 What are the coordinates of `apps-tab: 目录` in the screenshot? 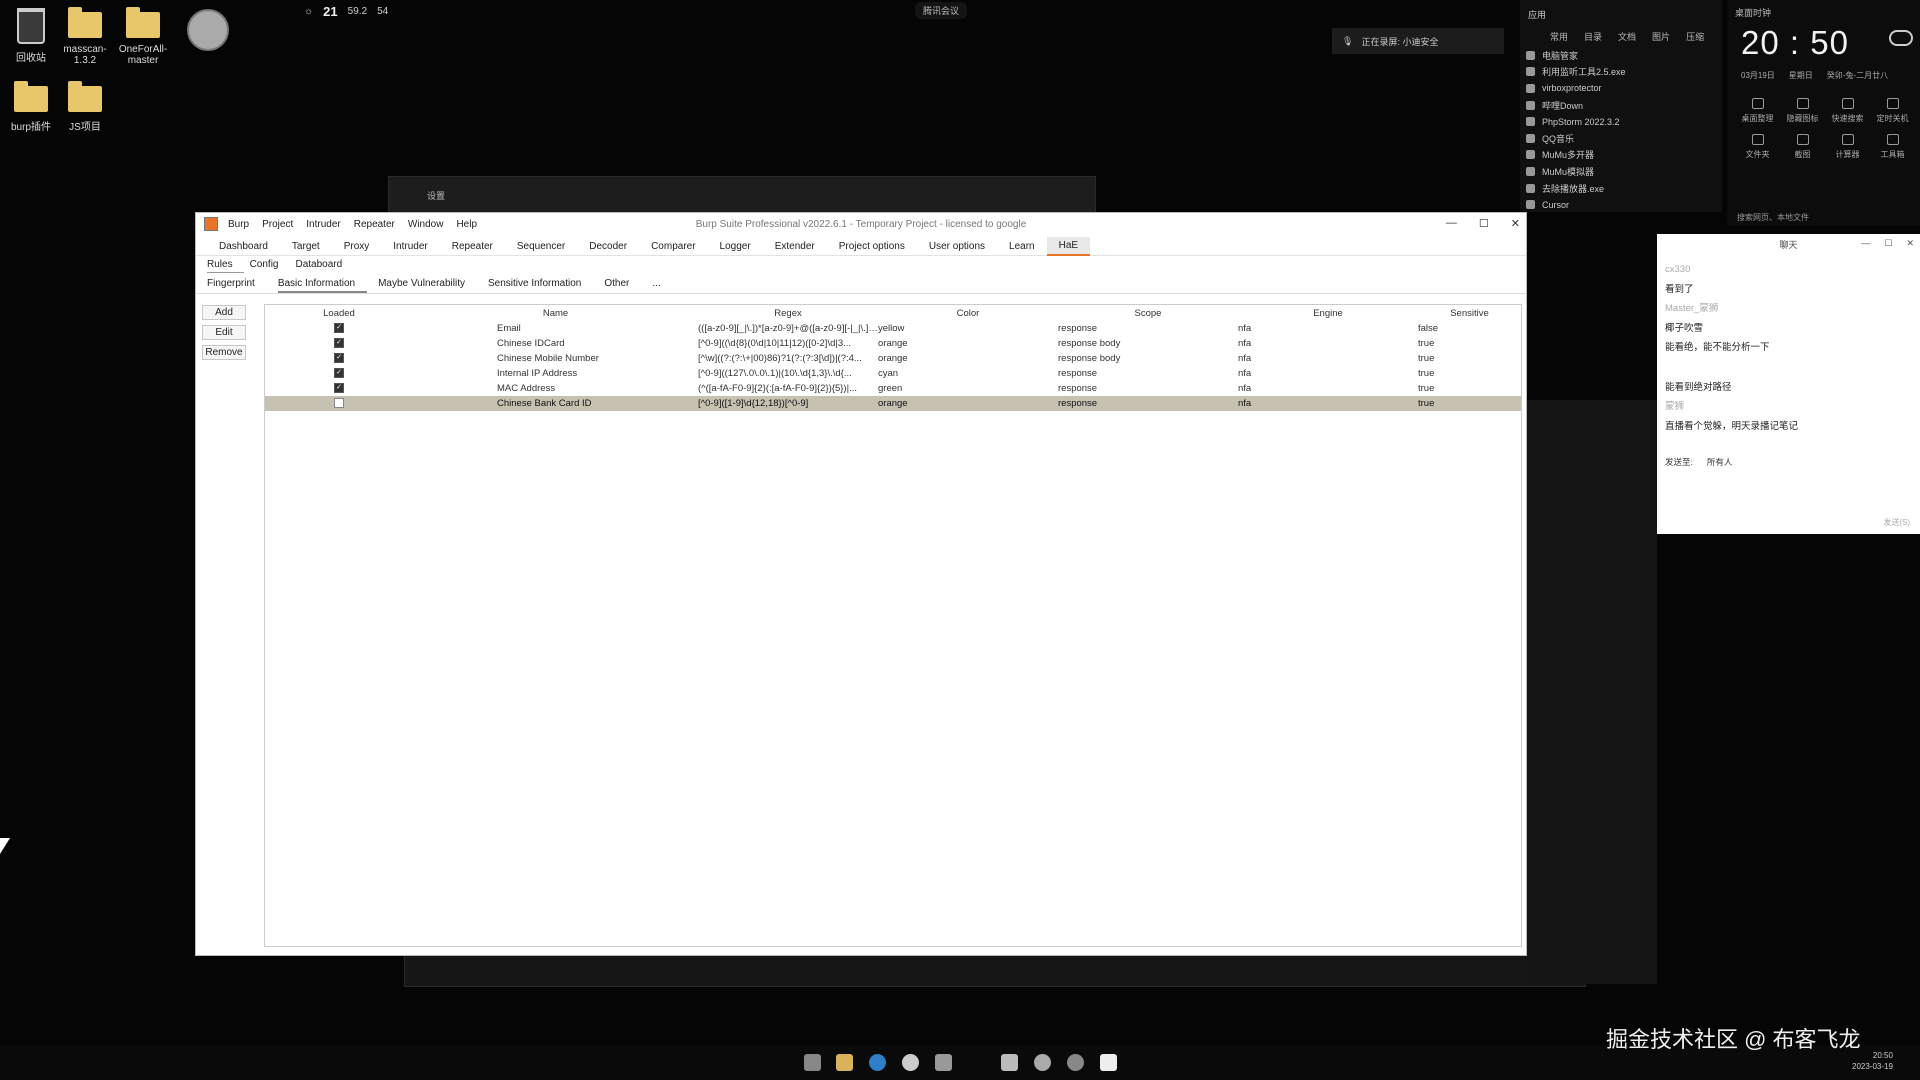 It's located at (1593, 36).